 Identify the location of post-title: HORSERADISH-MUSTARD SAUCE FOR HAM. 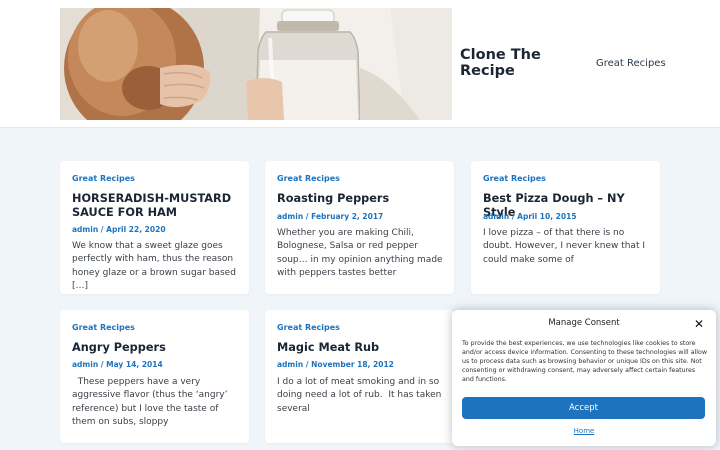
(157, 206).